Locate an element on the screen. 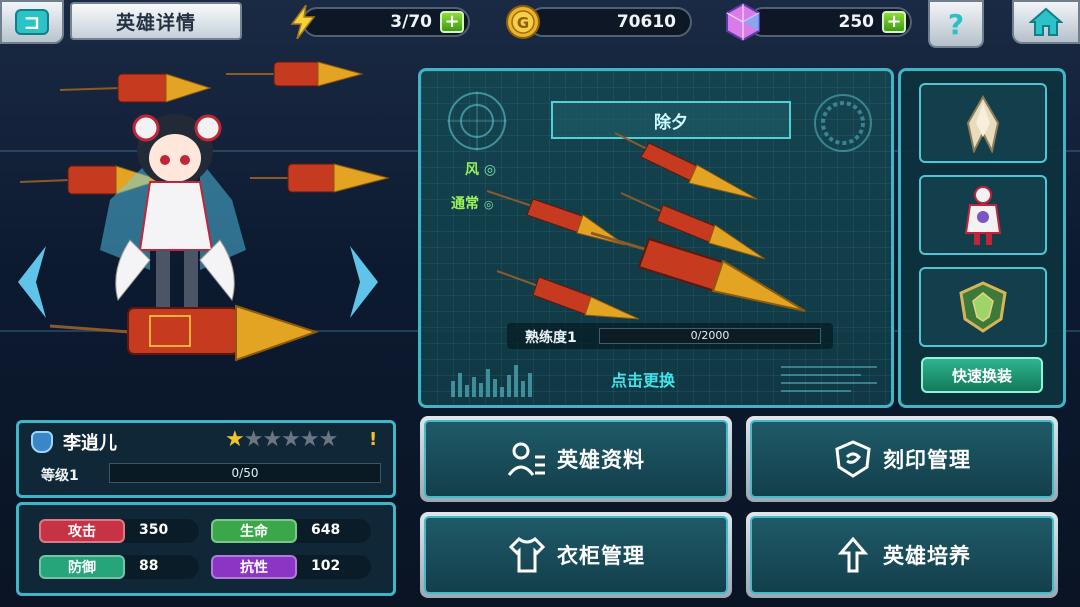 The image size is (1080, 607). level-label: 等级1 is located at coordinates (60, 476).